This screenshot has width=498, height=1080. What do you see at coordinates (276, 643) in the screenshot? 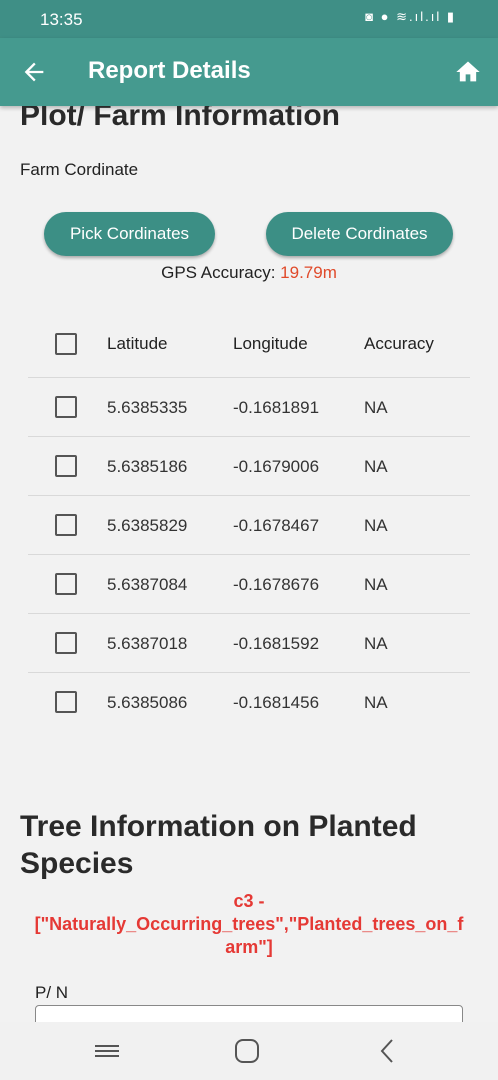
I see `cell-longitude: -0.1681592` at bounding box center [276, 643].